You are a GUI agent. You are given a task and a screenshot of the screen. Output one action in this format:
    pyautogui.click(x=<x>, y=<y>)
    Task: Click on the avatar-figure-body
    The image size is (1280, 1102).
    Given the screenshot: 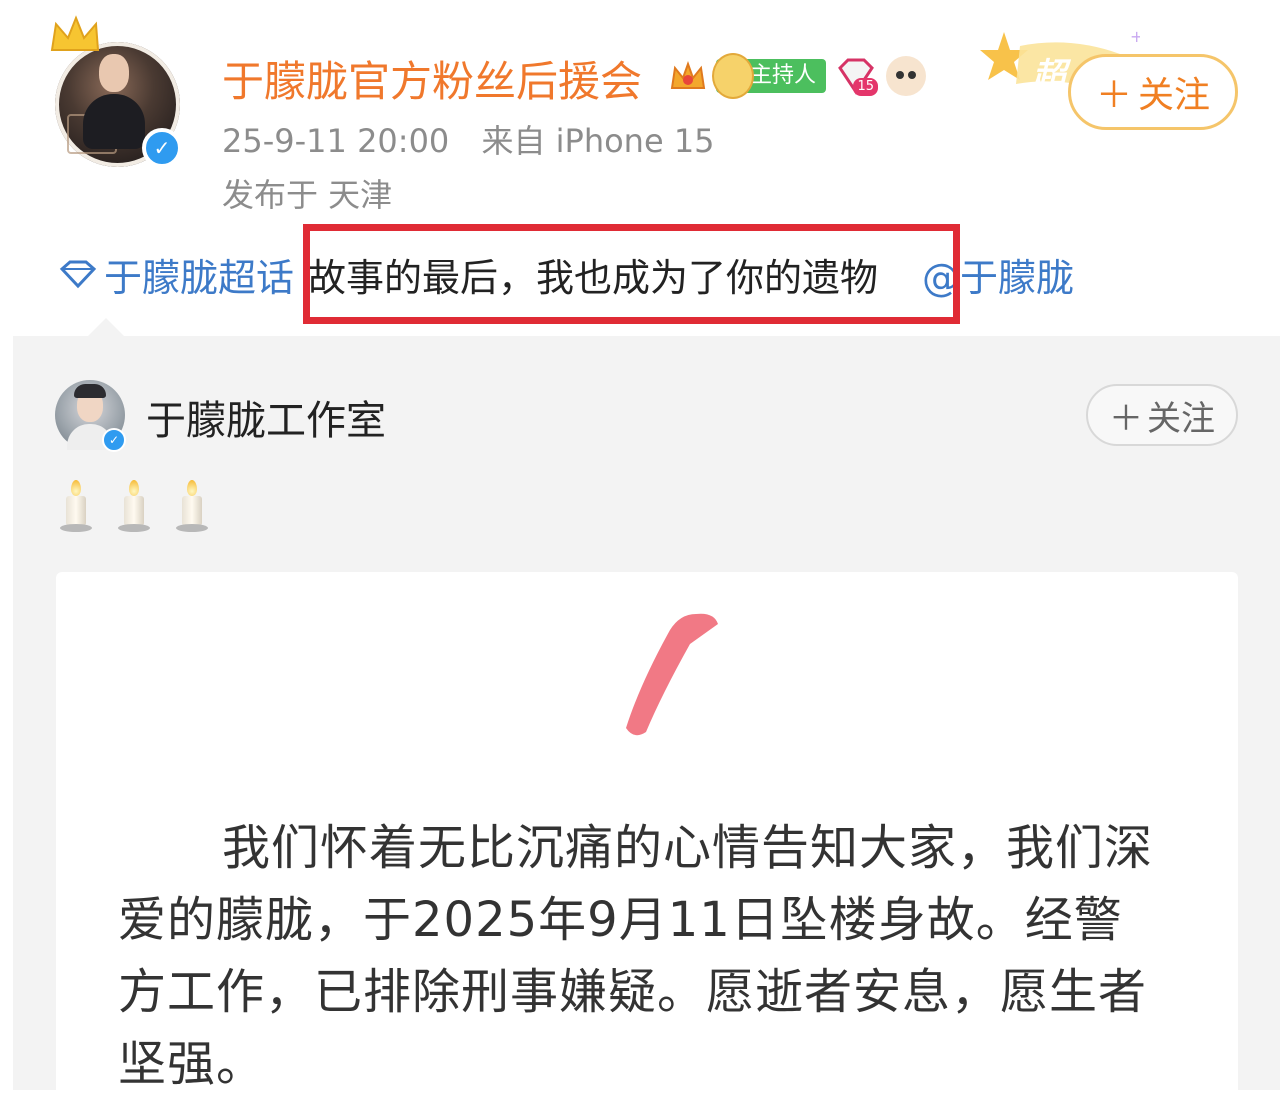 What is the action you would take?
    pyautogui.click(x=114, y=121)
    